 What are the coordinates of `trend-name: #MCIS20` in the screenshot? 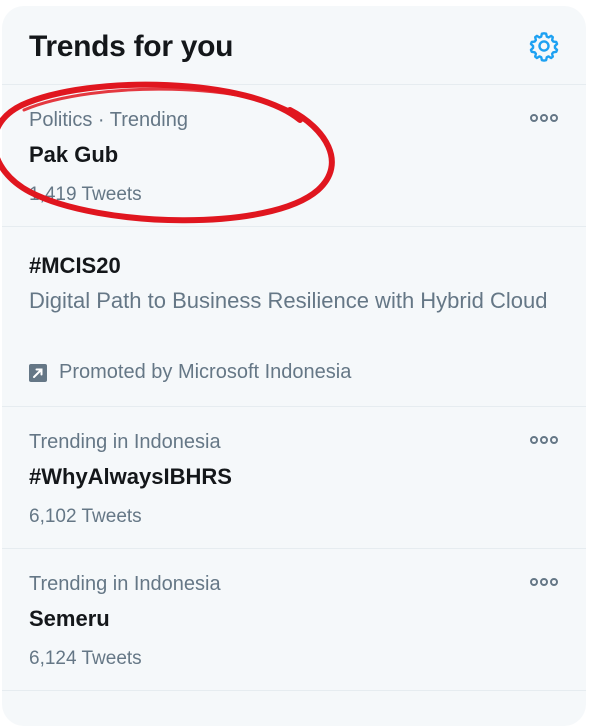 It's located at (75, 265).